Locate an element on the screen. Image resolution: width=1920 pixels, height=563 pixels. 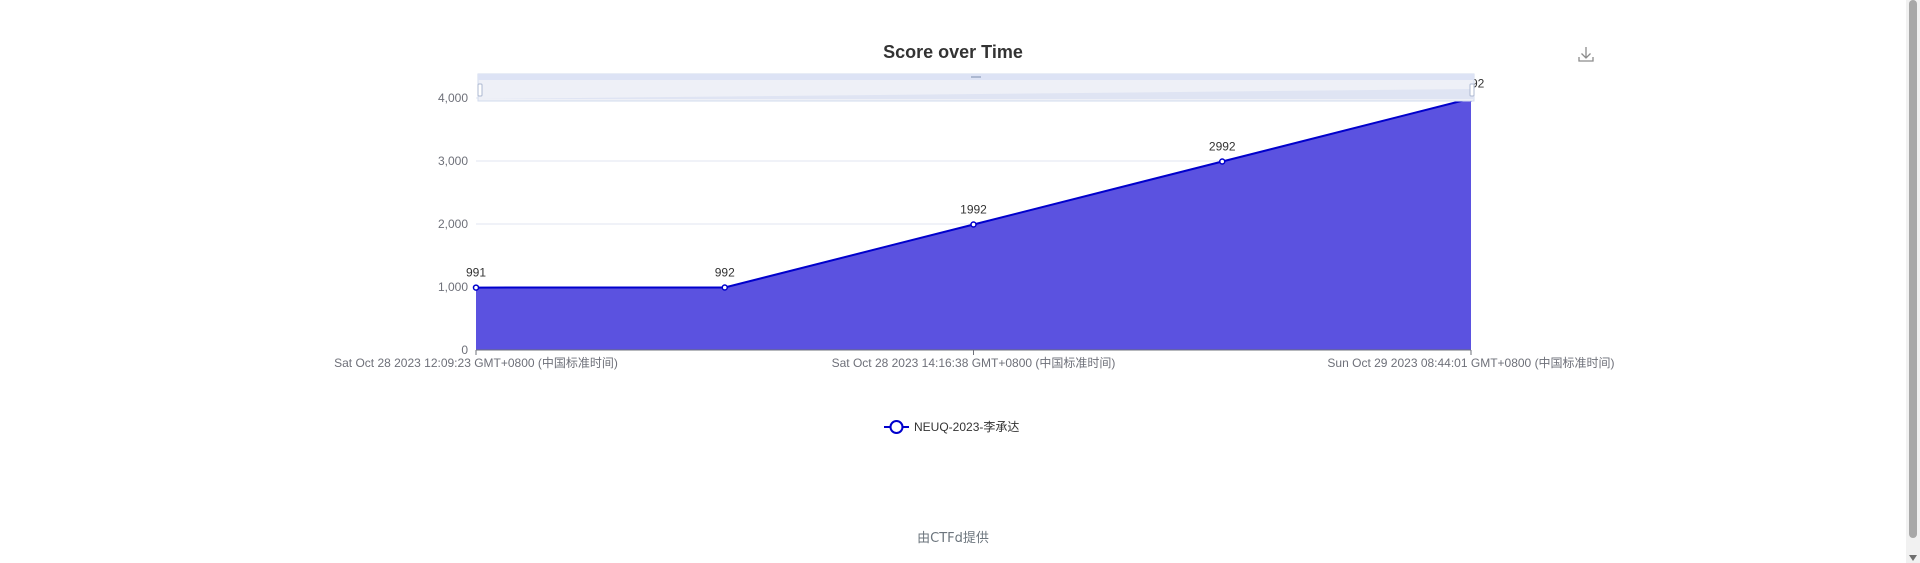
legend: NEUQ-2023-李承达 is located at coordinates (951, 426).